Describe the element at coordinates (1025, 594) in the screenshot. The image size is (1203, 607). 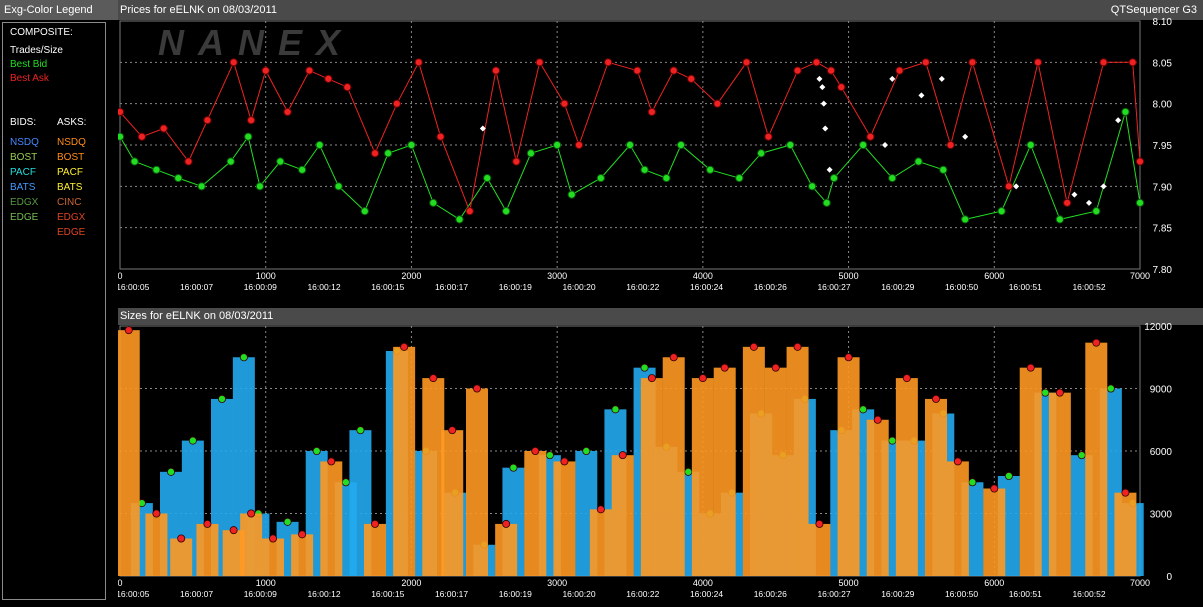
I see `time-label: 16:00:51` at that location.